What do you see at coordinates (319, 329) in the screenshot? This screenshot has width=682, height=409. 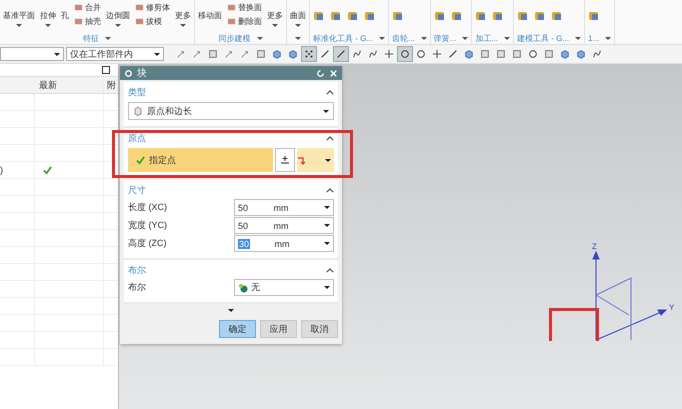 I see `dialog-button: 取消` at bounding box center [319, 329].